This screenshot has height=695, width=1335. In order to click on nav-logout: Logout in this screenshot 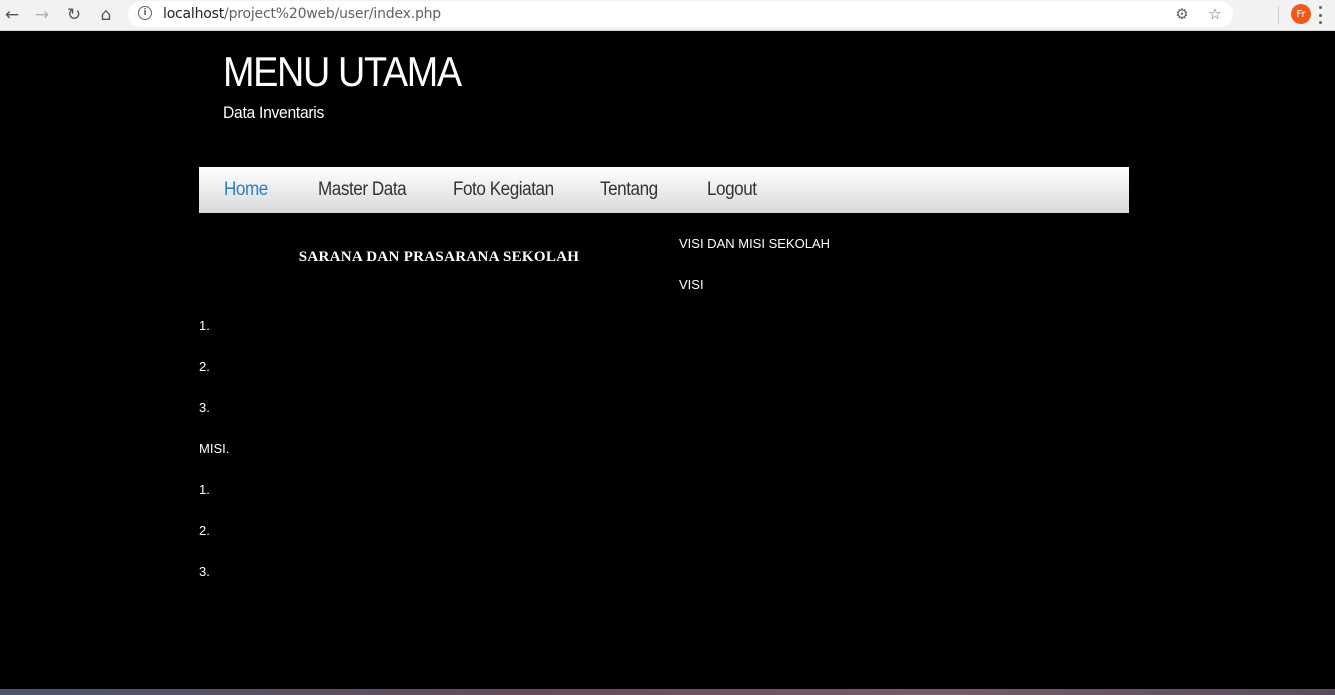, I will do `click(732, 190)`.